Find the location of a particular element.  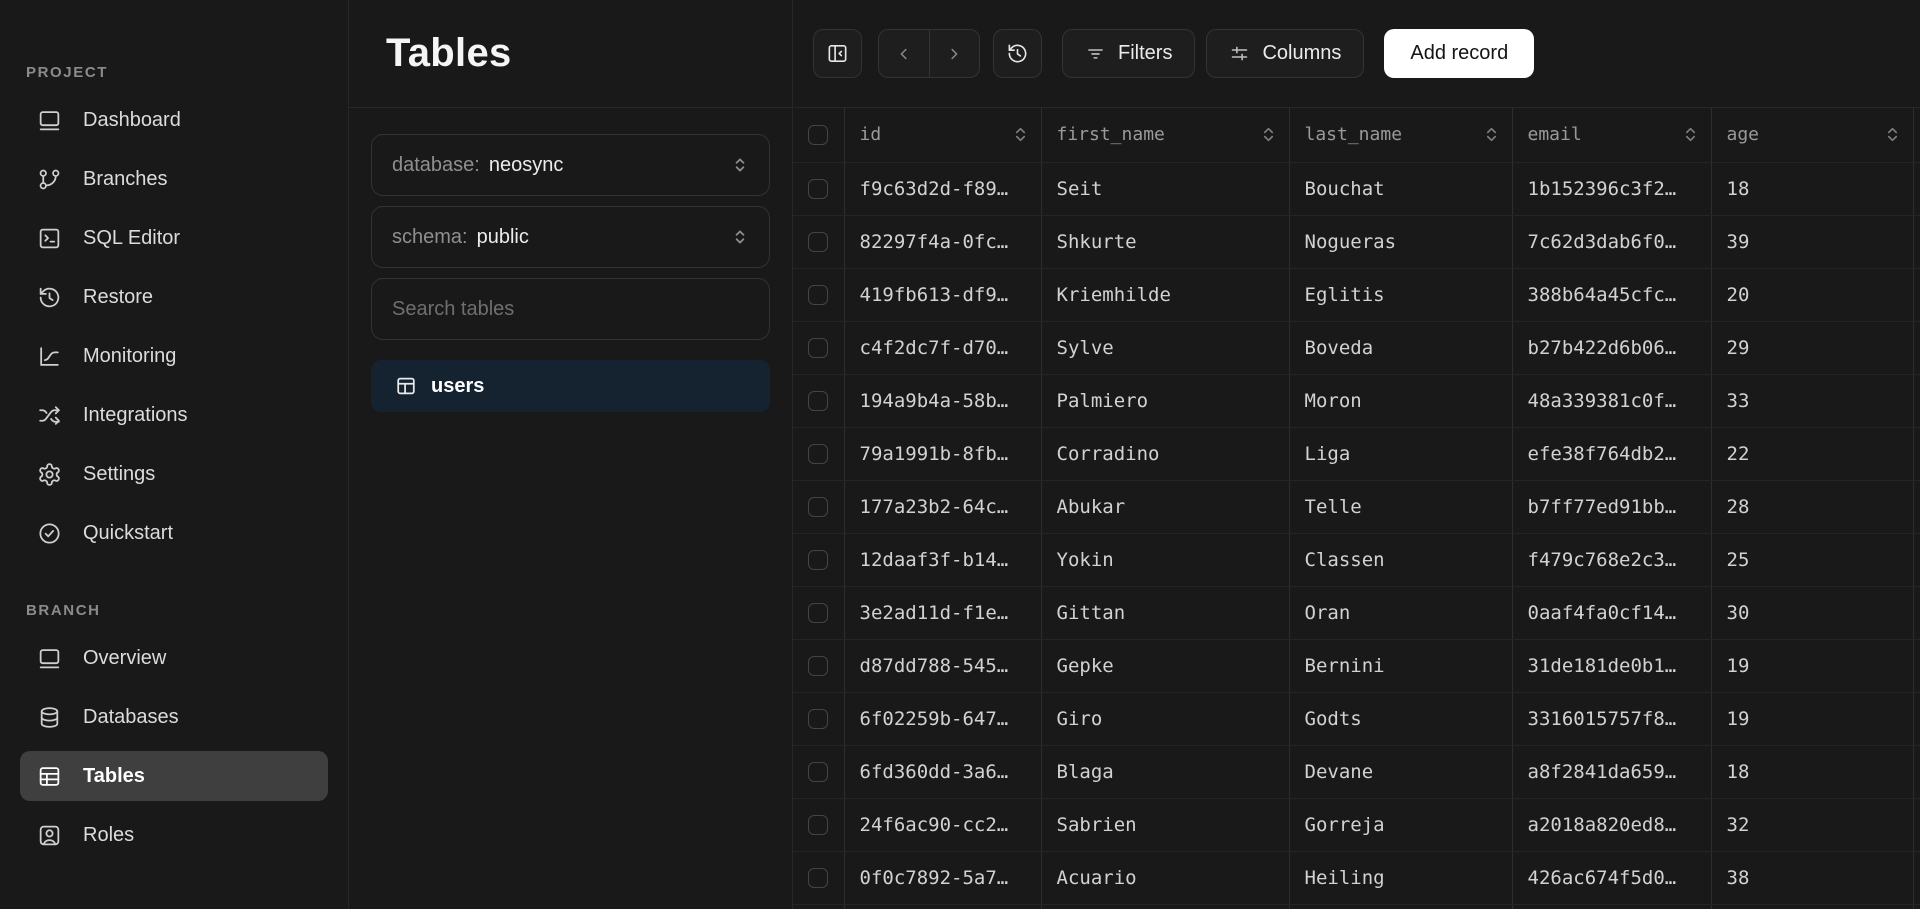

git-branch-icon is located at coordinates (49, 179).